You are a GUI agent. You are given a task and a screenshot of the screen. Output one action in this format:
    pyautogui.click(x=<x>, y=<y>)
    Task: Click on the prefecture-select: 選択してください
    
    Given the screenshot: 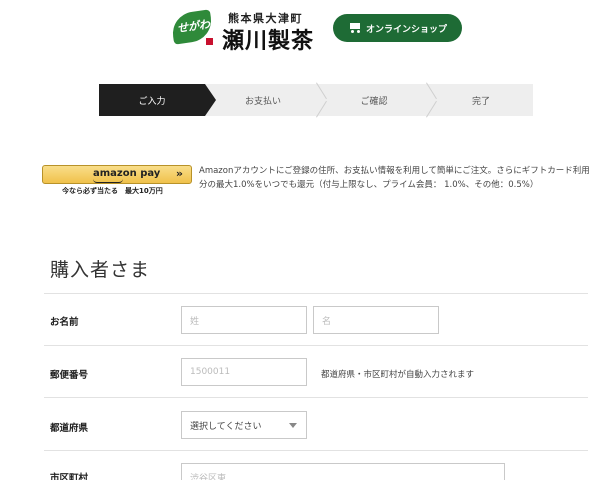 What is the action you would take?
    pyautogui.click(x=244, y=425)
    